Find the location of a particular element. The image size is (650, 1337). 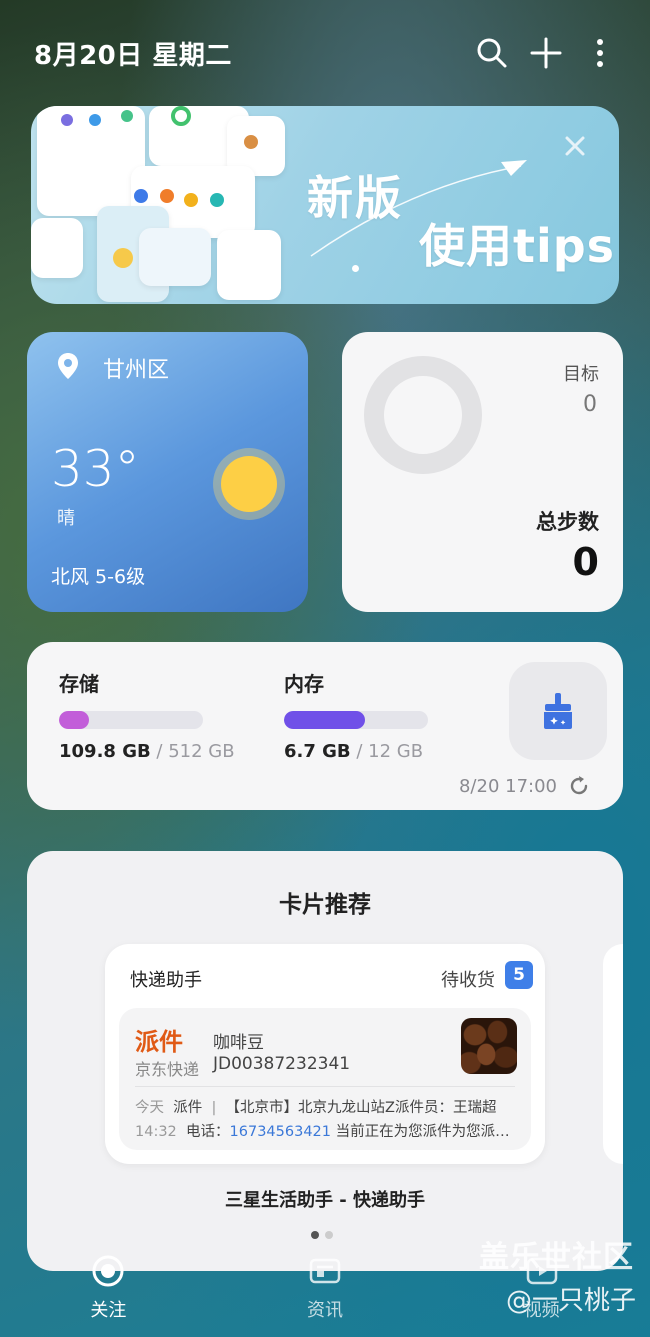

event-day: 今天 is located at coordinates (149, 1108).